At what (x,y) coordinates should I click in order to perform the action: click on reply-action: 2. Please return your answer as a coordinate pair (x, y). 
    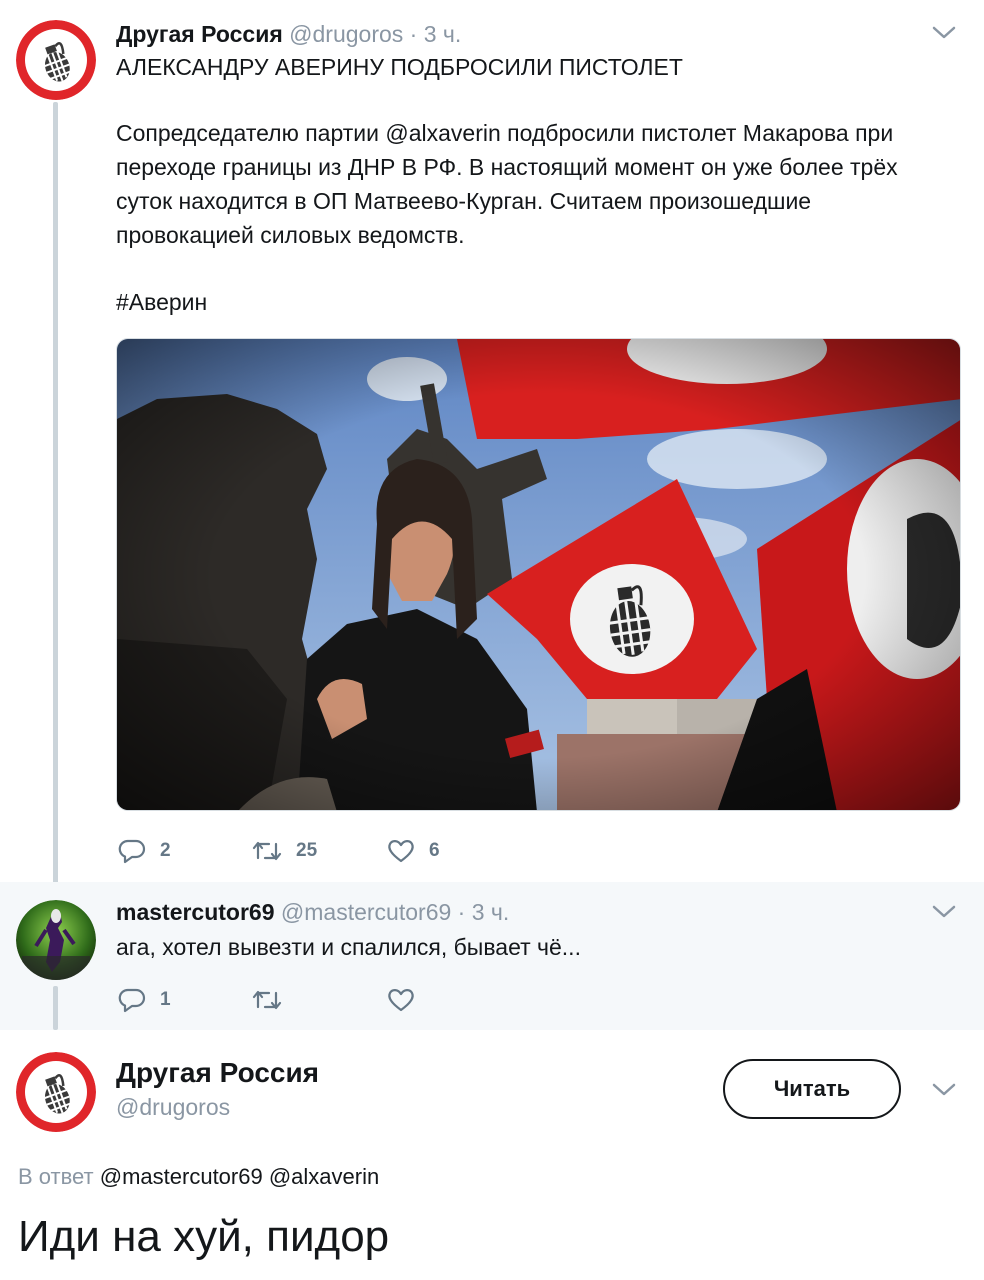
    Looking at the image, I should click on (144, 851).